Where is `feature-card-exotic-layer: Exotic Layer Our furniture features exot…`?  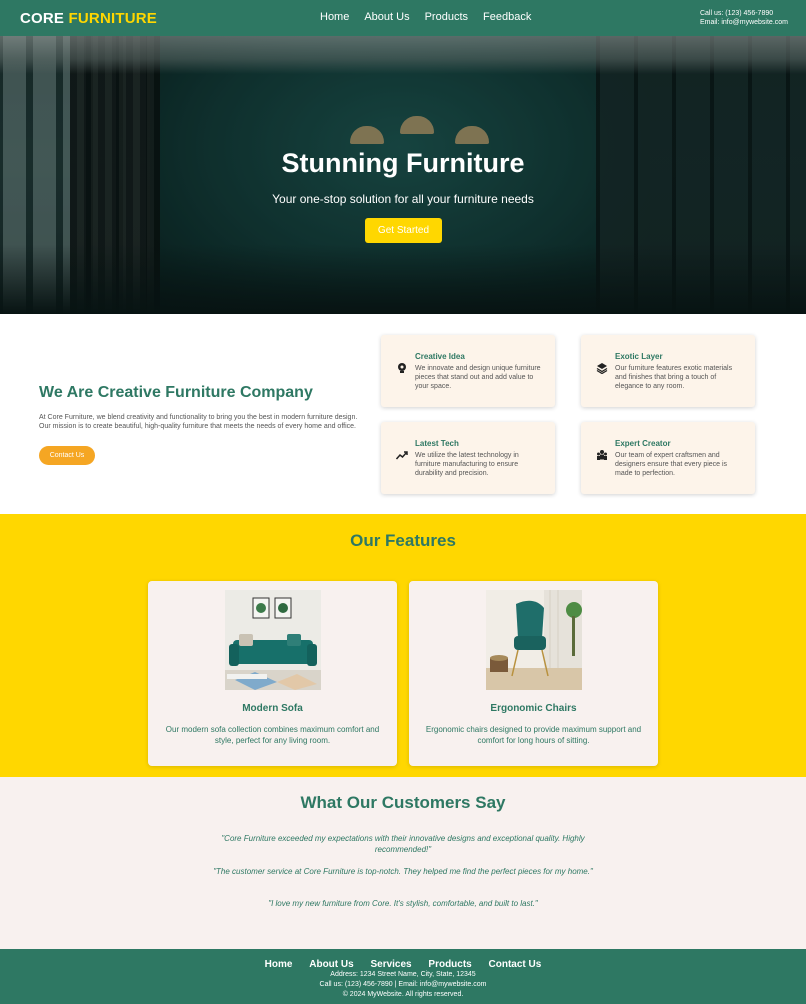 feature-card-exotic-layer: Exotic Layer Our furniture features exot… is located at coordinates (668, 371).